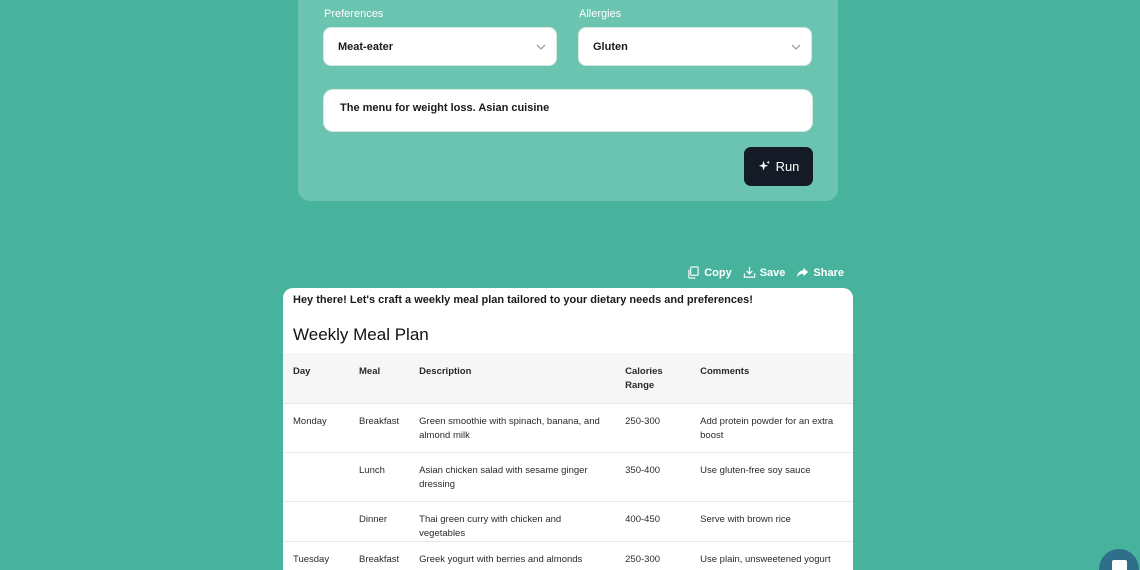 This screenshot has height=570, width=1140. What do you see at coordinates (771, 427) in the screenshot?
I see `cell-comments: Add protein powder for an extra boost` at bounding box center [771, 427].